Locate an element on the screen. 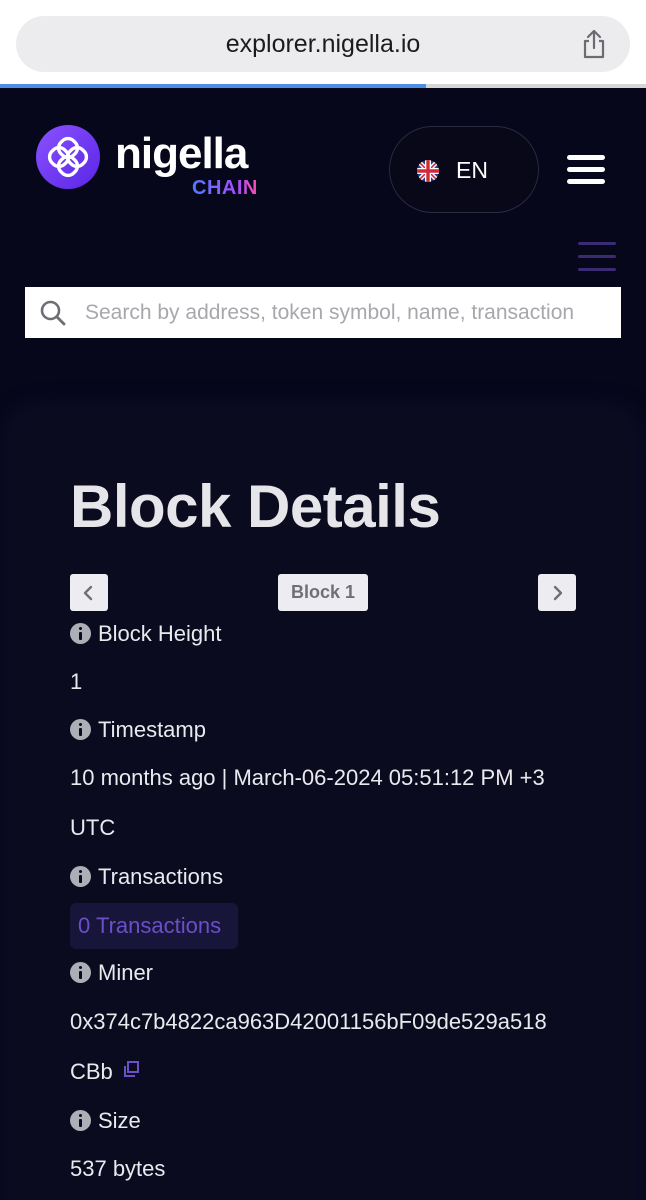 This screenshot has height=1200, width=646. chevron-right-icon is located at coordinates (558, 593).